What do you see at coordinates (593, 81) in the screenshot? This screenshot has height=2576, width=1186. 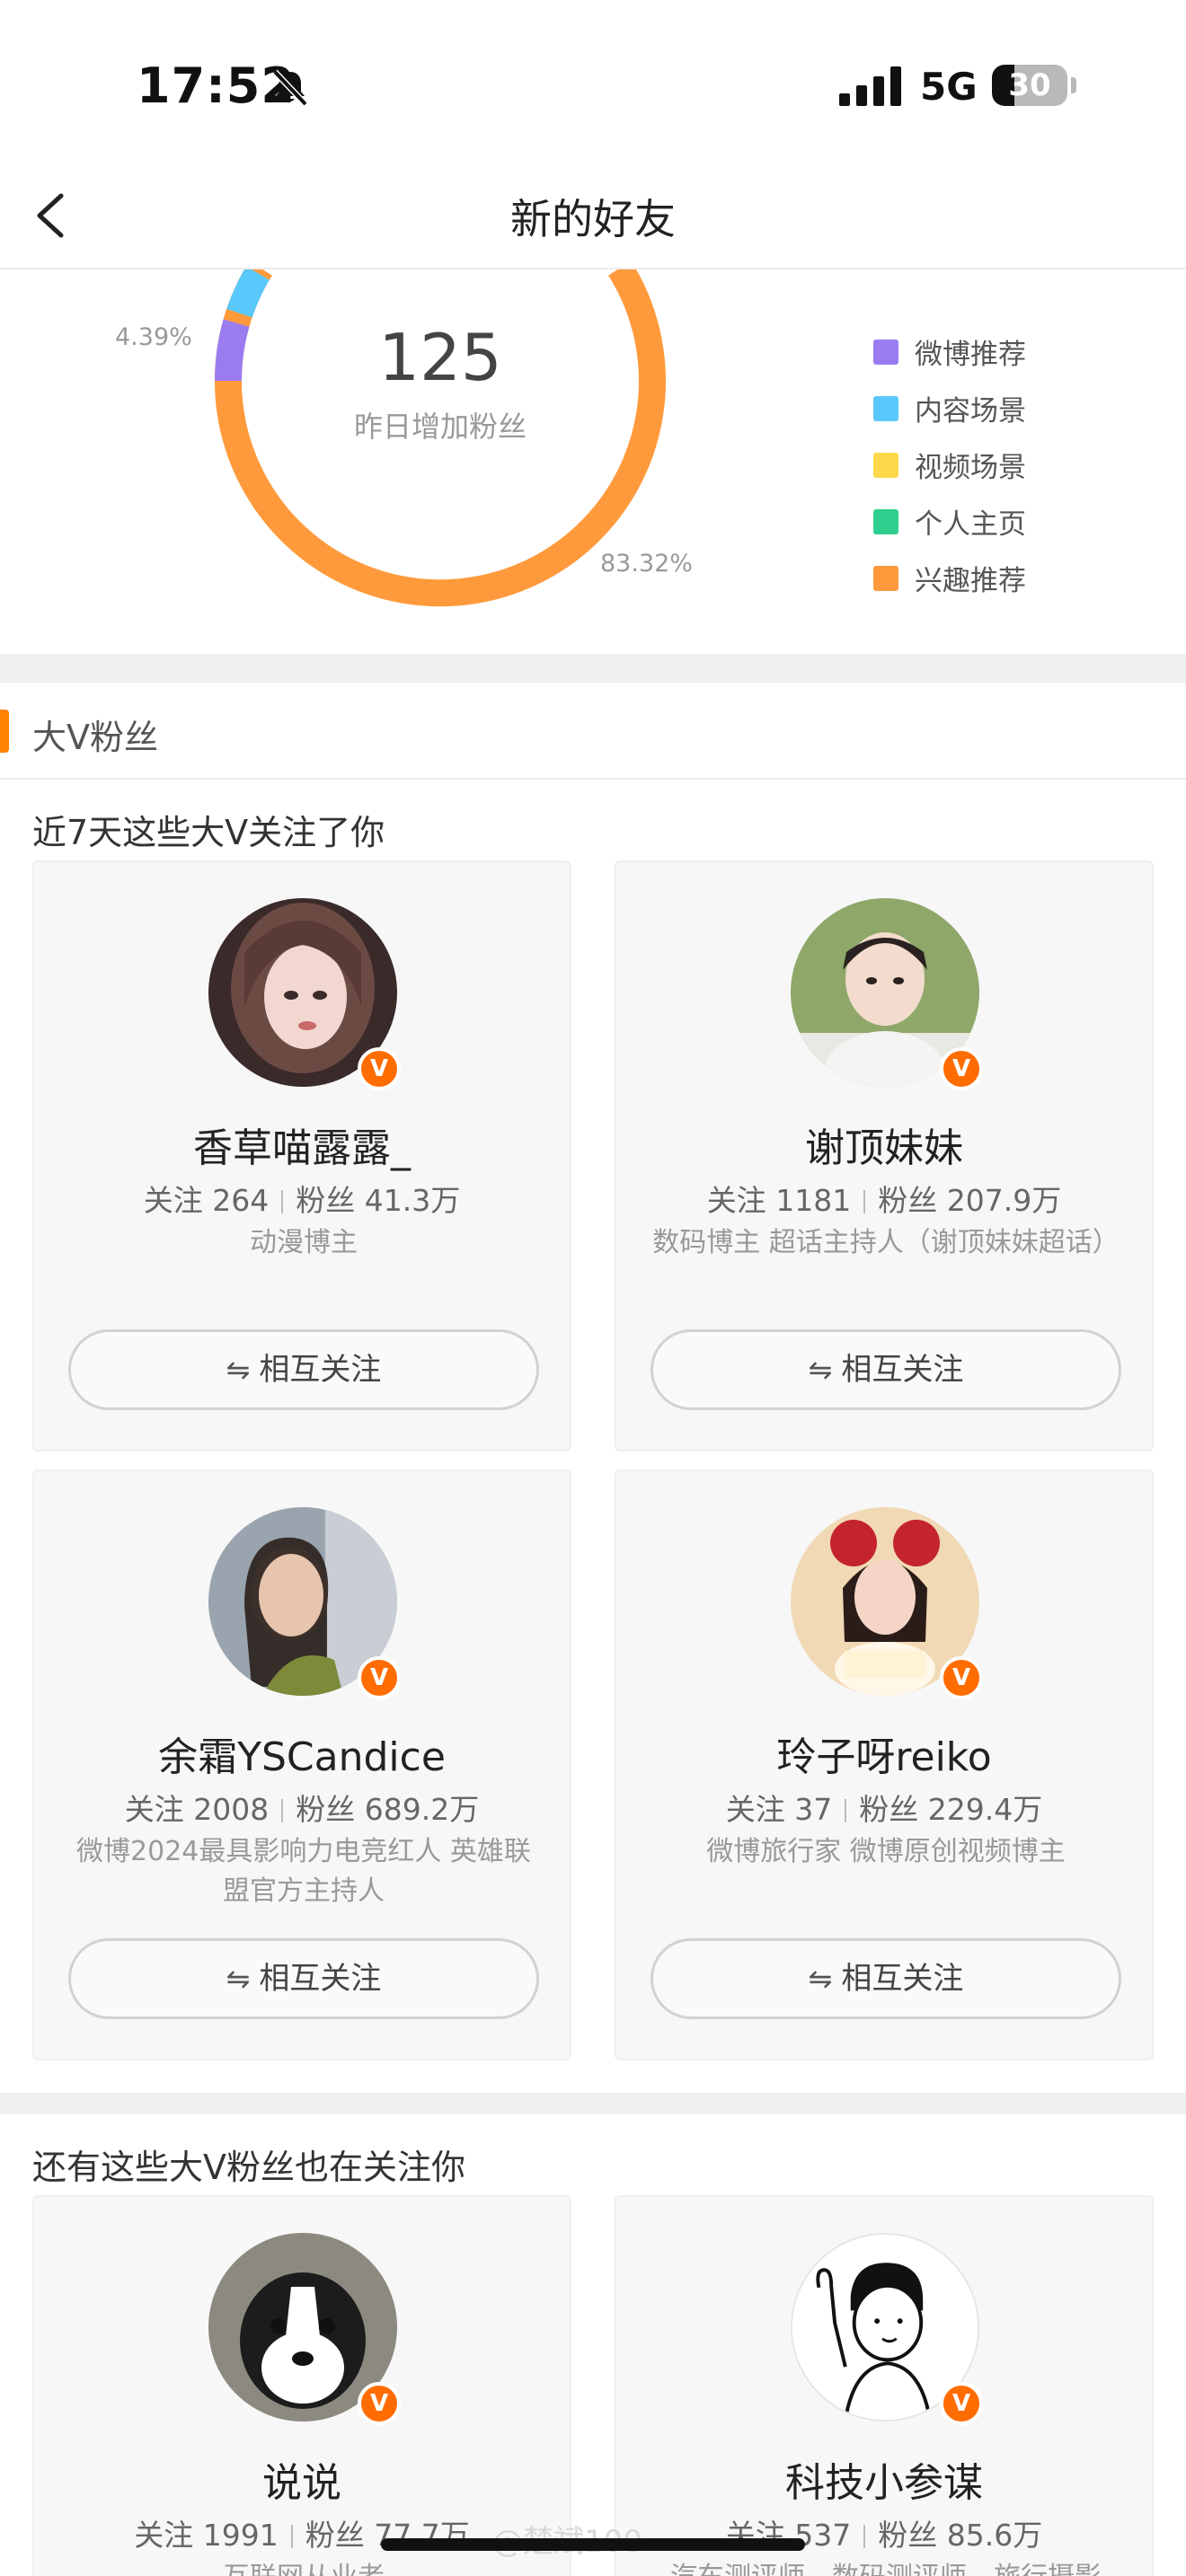 I see `status-bar: 17:52 5G 30` at bounding box center [593, 81].